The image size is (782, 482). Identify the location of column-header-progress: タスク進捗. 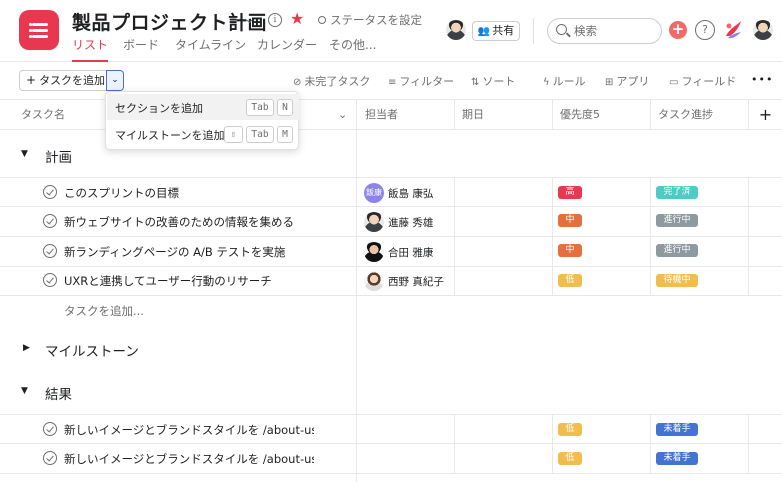
(700, 115).